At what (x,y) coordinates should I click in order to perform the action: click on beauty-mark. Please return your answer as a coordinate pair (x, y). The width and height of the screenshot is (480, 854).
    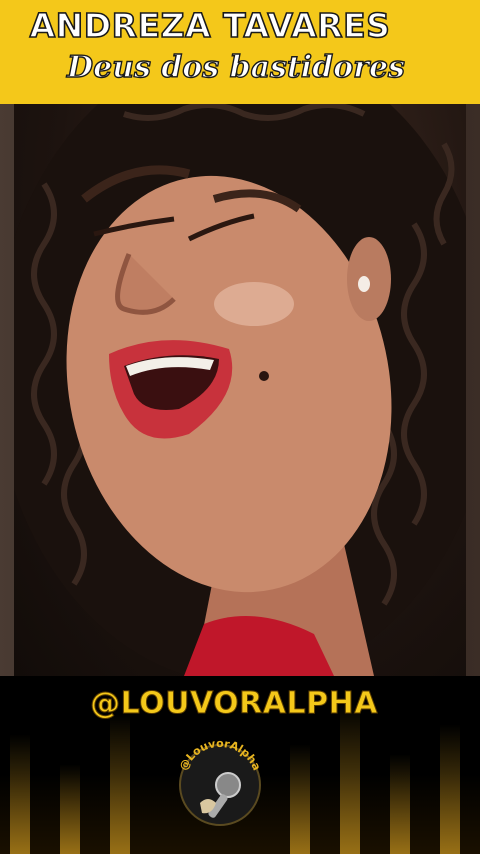
    Looking at the image, I should click on (264, 376).